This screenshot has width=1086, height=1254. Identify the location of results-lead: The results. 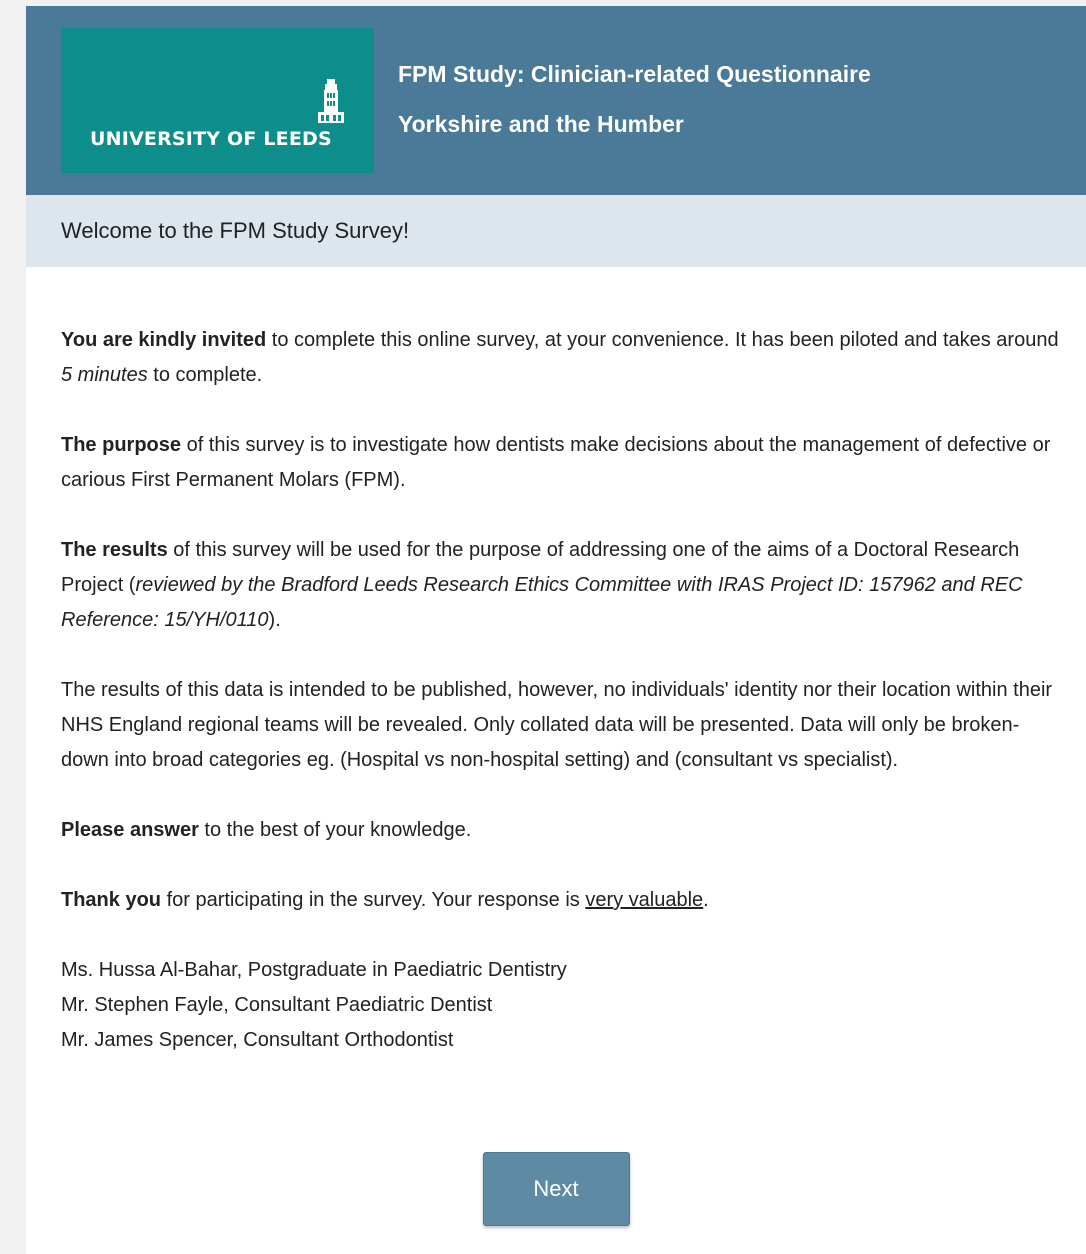
(114, 550).